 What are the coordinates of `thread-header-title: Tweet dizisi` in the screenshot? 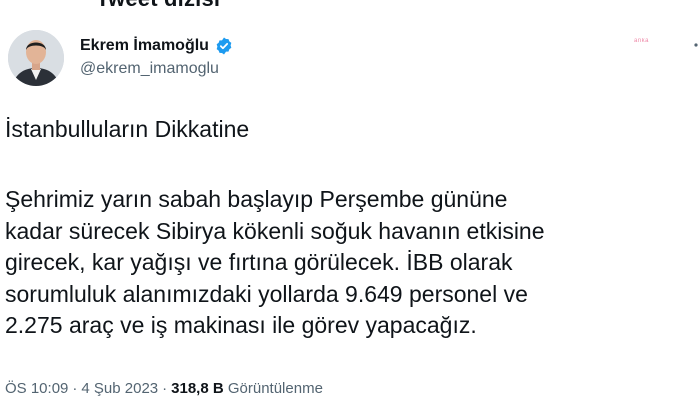 It's located at (158, 6).